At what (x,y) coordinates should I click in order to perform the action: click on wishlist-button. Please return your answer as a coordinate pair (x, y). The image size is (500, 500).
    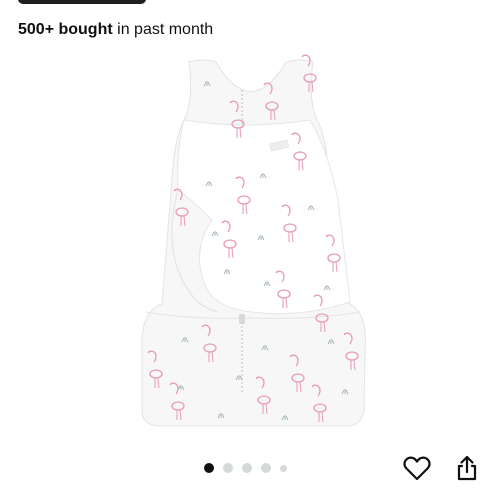
    Looking at the image, I should click on (417, 468).